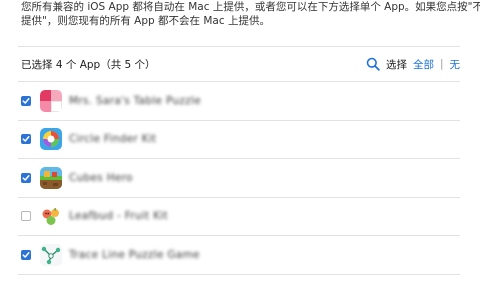  I want to click on selected-count: 已选择 4 个 App（共 5 个）, so click(88, 64).